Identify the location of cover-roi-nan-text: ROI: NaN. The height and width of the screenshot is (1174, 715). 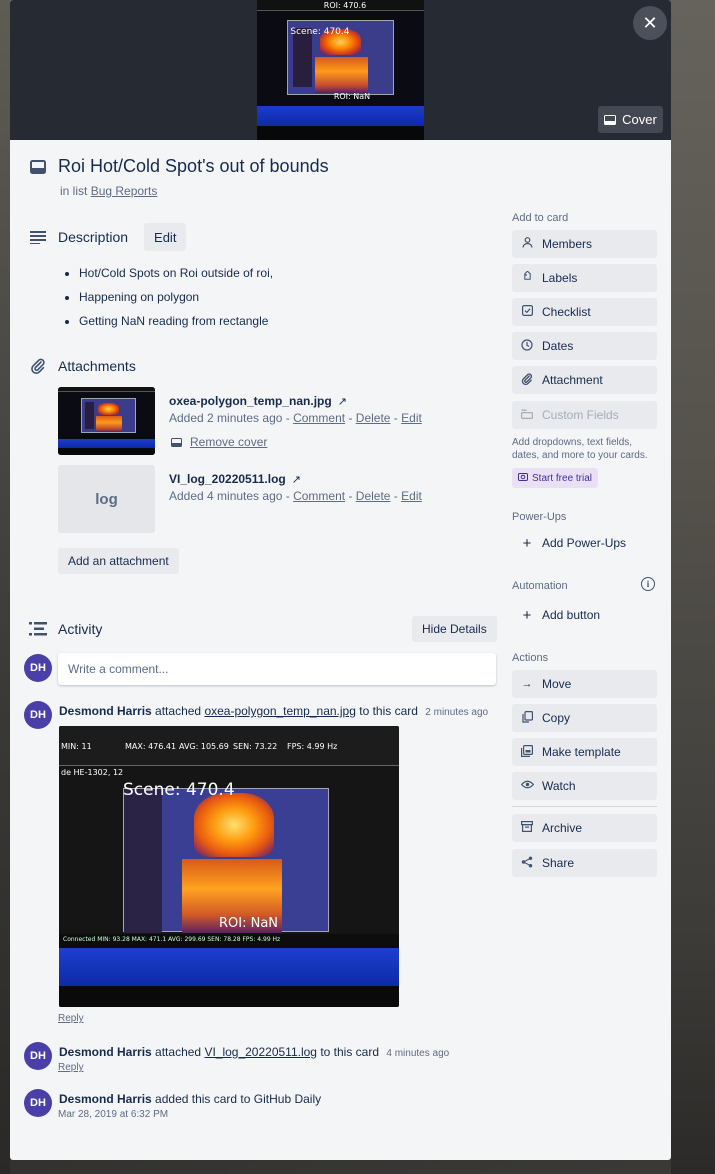
(352, 97).